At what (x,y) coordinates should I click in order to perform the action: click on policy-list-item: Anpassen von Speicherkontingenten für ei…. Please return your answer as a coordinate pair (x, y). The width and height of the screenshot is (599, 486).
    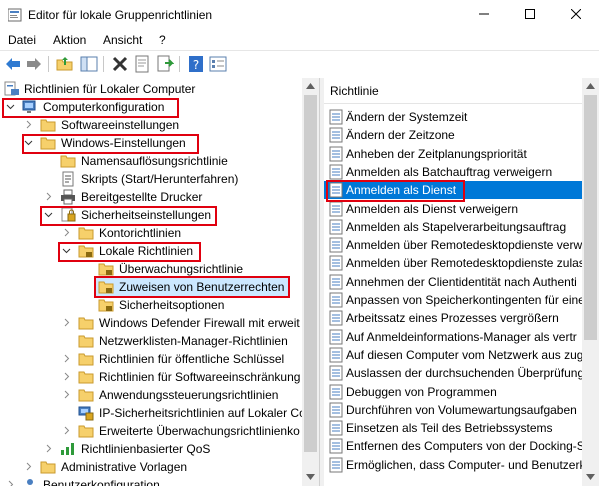
    Looking at the image, I should click on (454, 300).